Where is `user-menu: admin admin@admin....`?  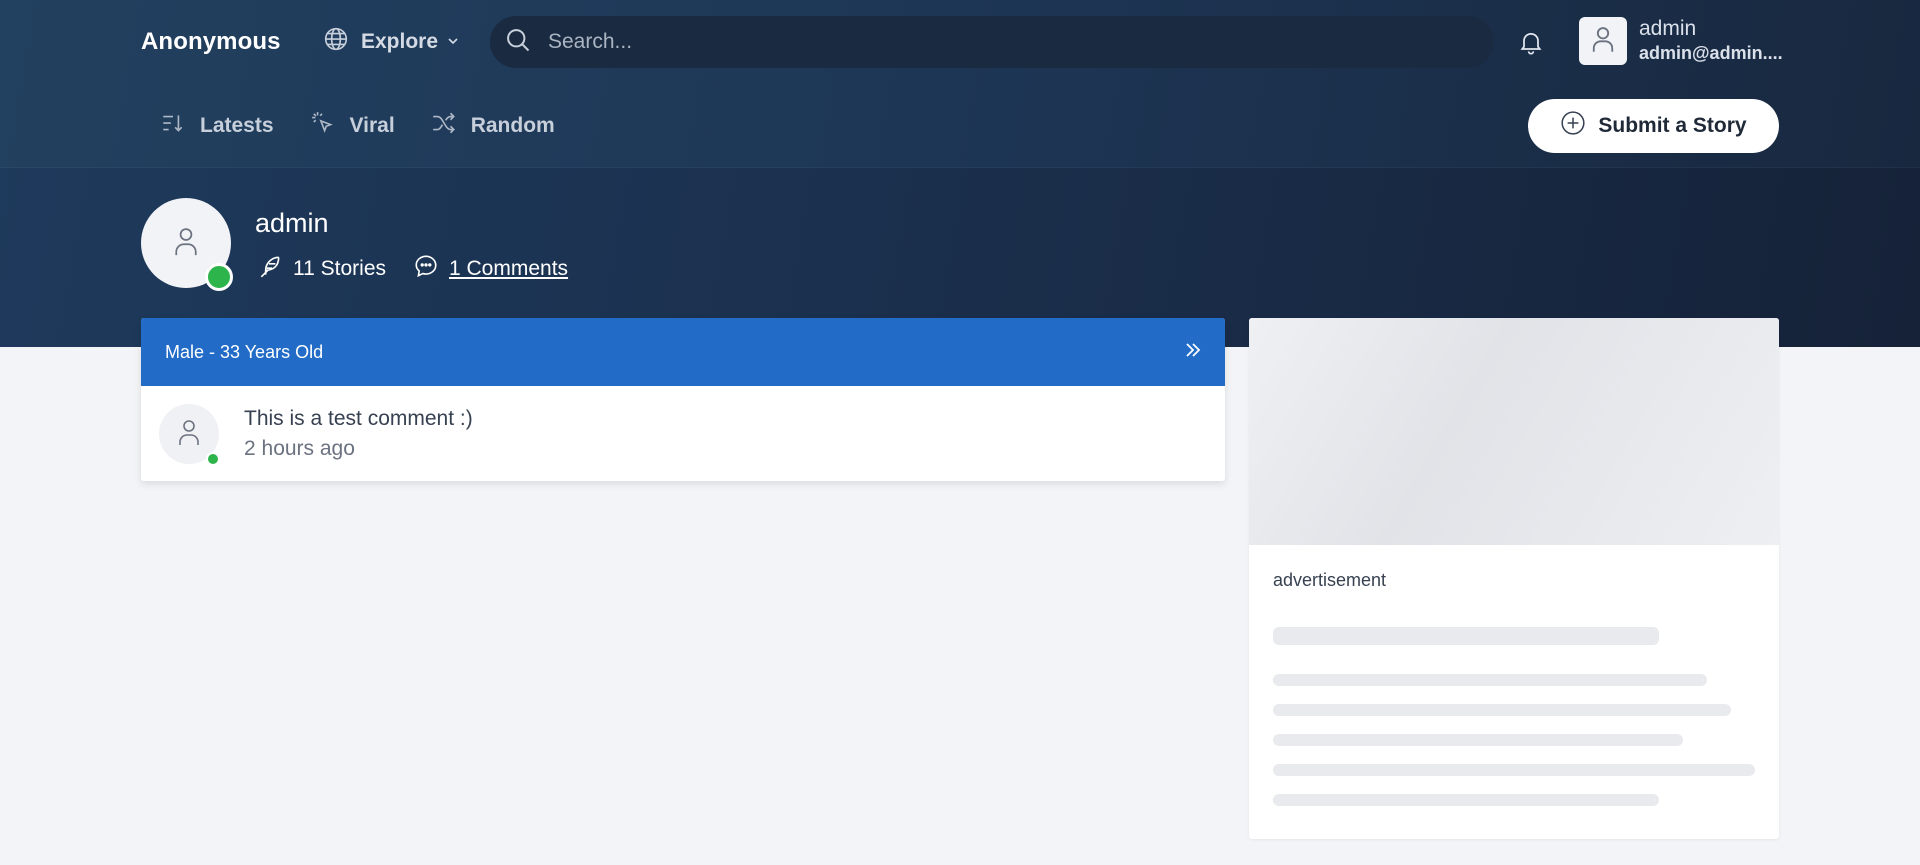 user-menu: admin admin@admin.... is located at coordinates (1681, 41).